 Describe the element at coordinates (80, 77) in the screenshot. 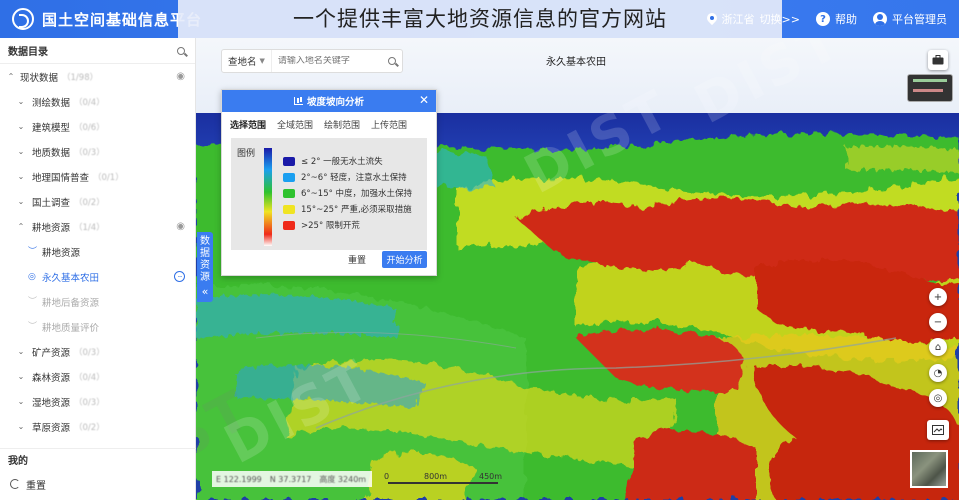

I see `tree-item-count: （1/98）` at that location.